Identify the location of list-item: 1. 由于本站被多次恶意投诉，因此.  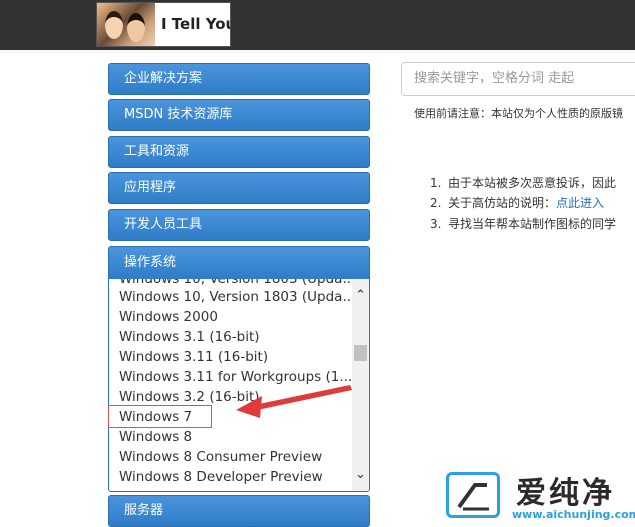
(523, 183).